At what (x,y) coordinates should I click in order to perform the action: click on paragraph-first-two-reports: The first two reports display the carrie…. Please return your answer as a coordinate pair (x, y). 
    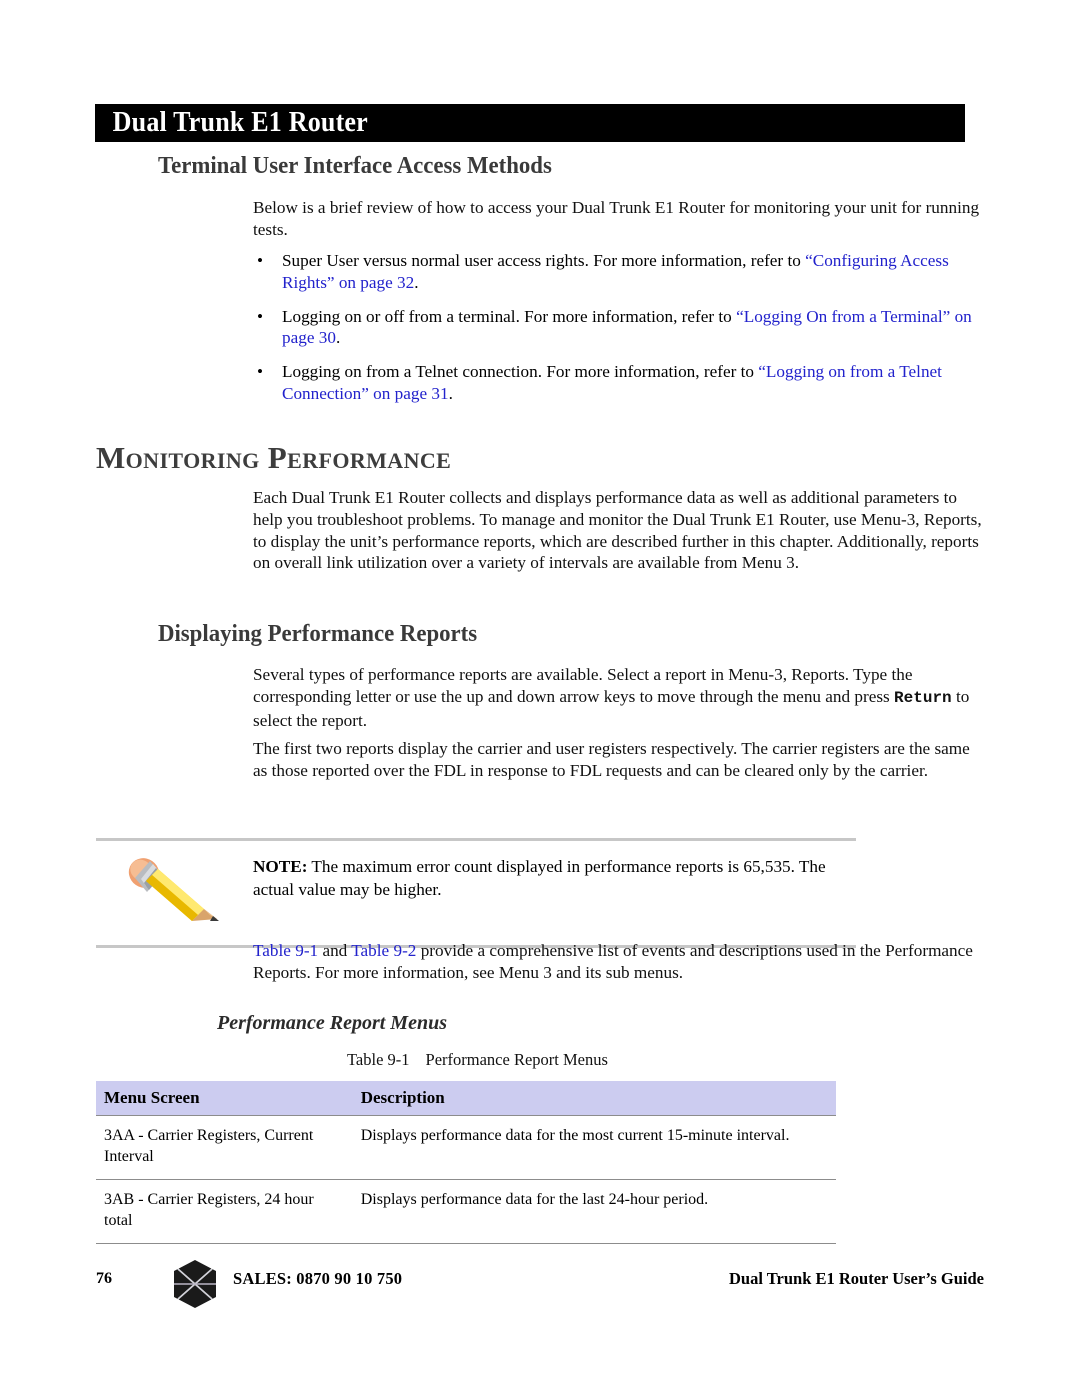
    Looking at the image, I should click on (611, 759).